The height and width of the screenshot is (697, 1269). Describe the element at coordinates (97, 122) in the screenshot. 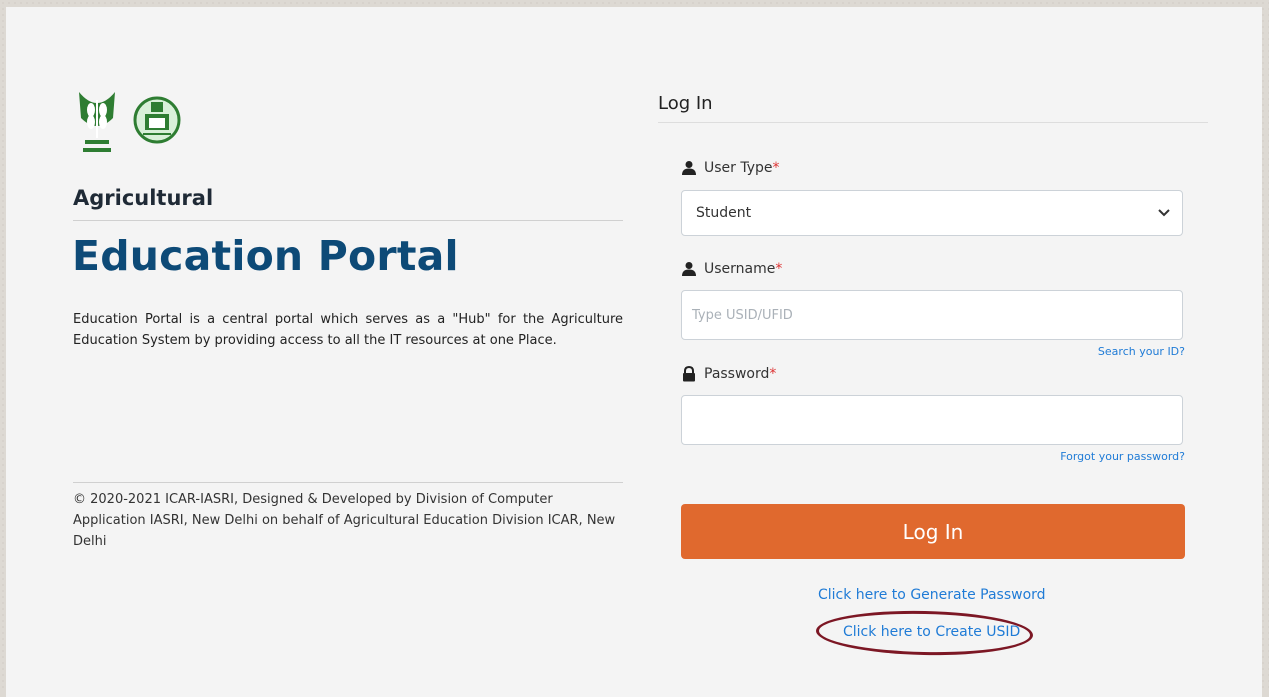

I see `icar-logo` at that location.